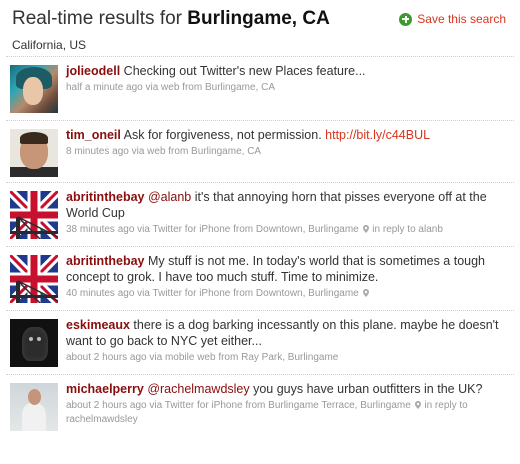  Describe the element at coordinates (258, 18) in the screenshot. I see `title-location: Burlingame, CA` at that location.